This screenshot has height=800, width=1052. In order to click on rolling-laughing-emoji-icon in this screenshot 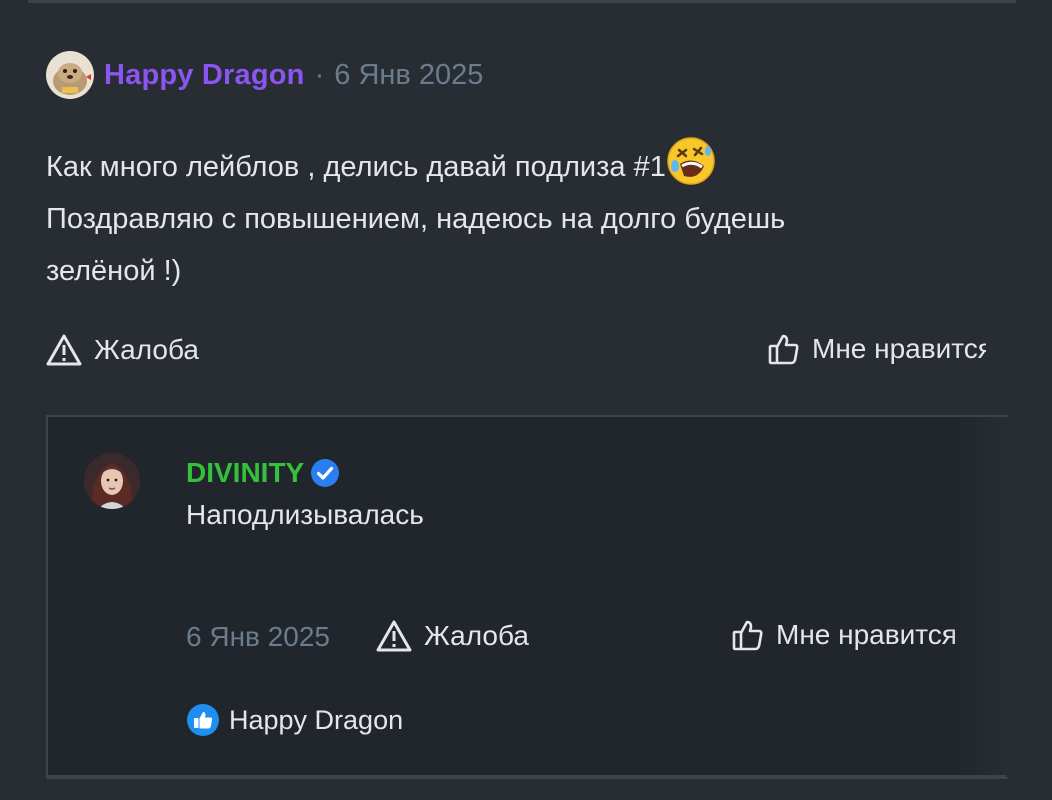, I will do `click(691, 161)`.